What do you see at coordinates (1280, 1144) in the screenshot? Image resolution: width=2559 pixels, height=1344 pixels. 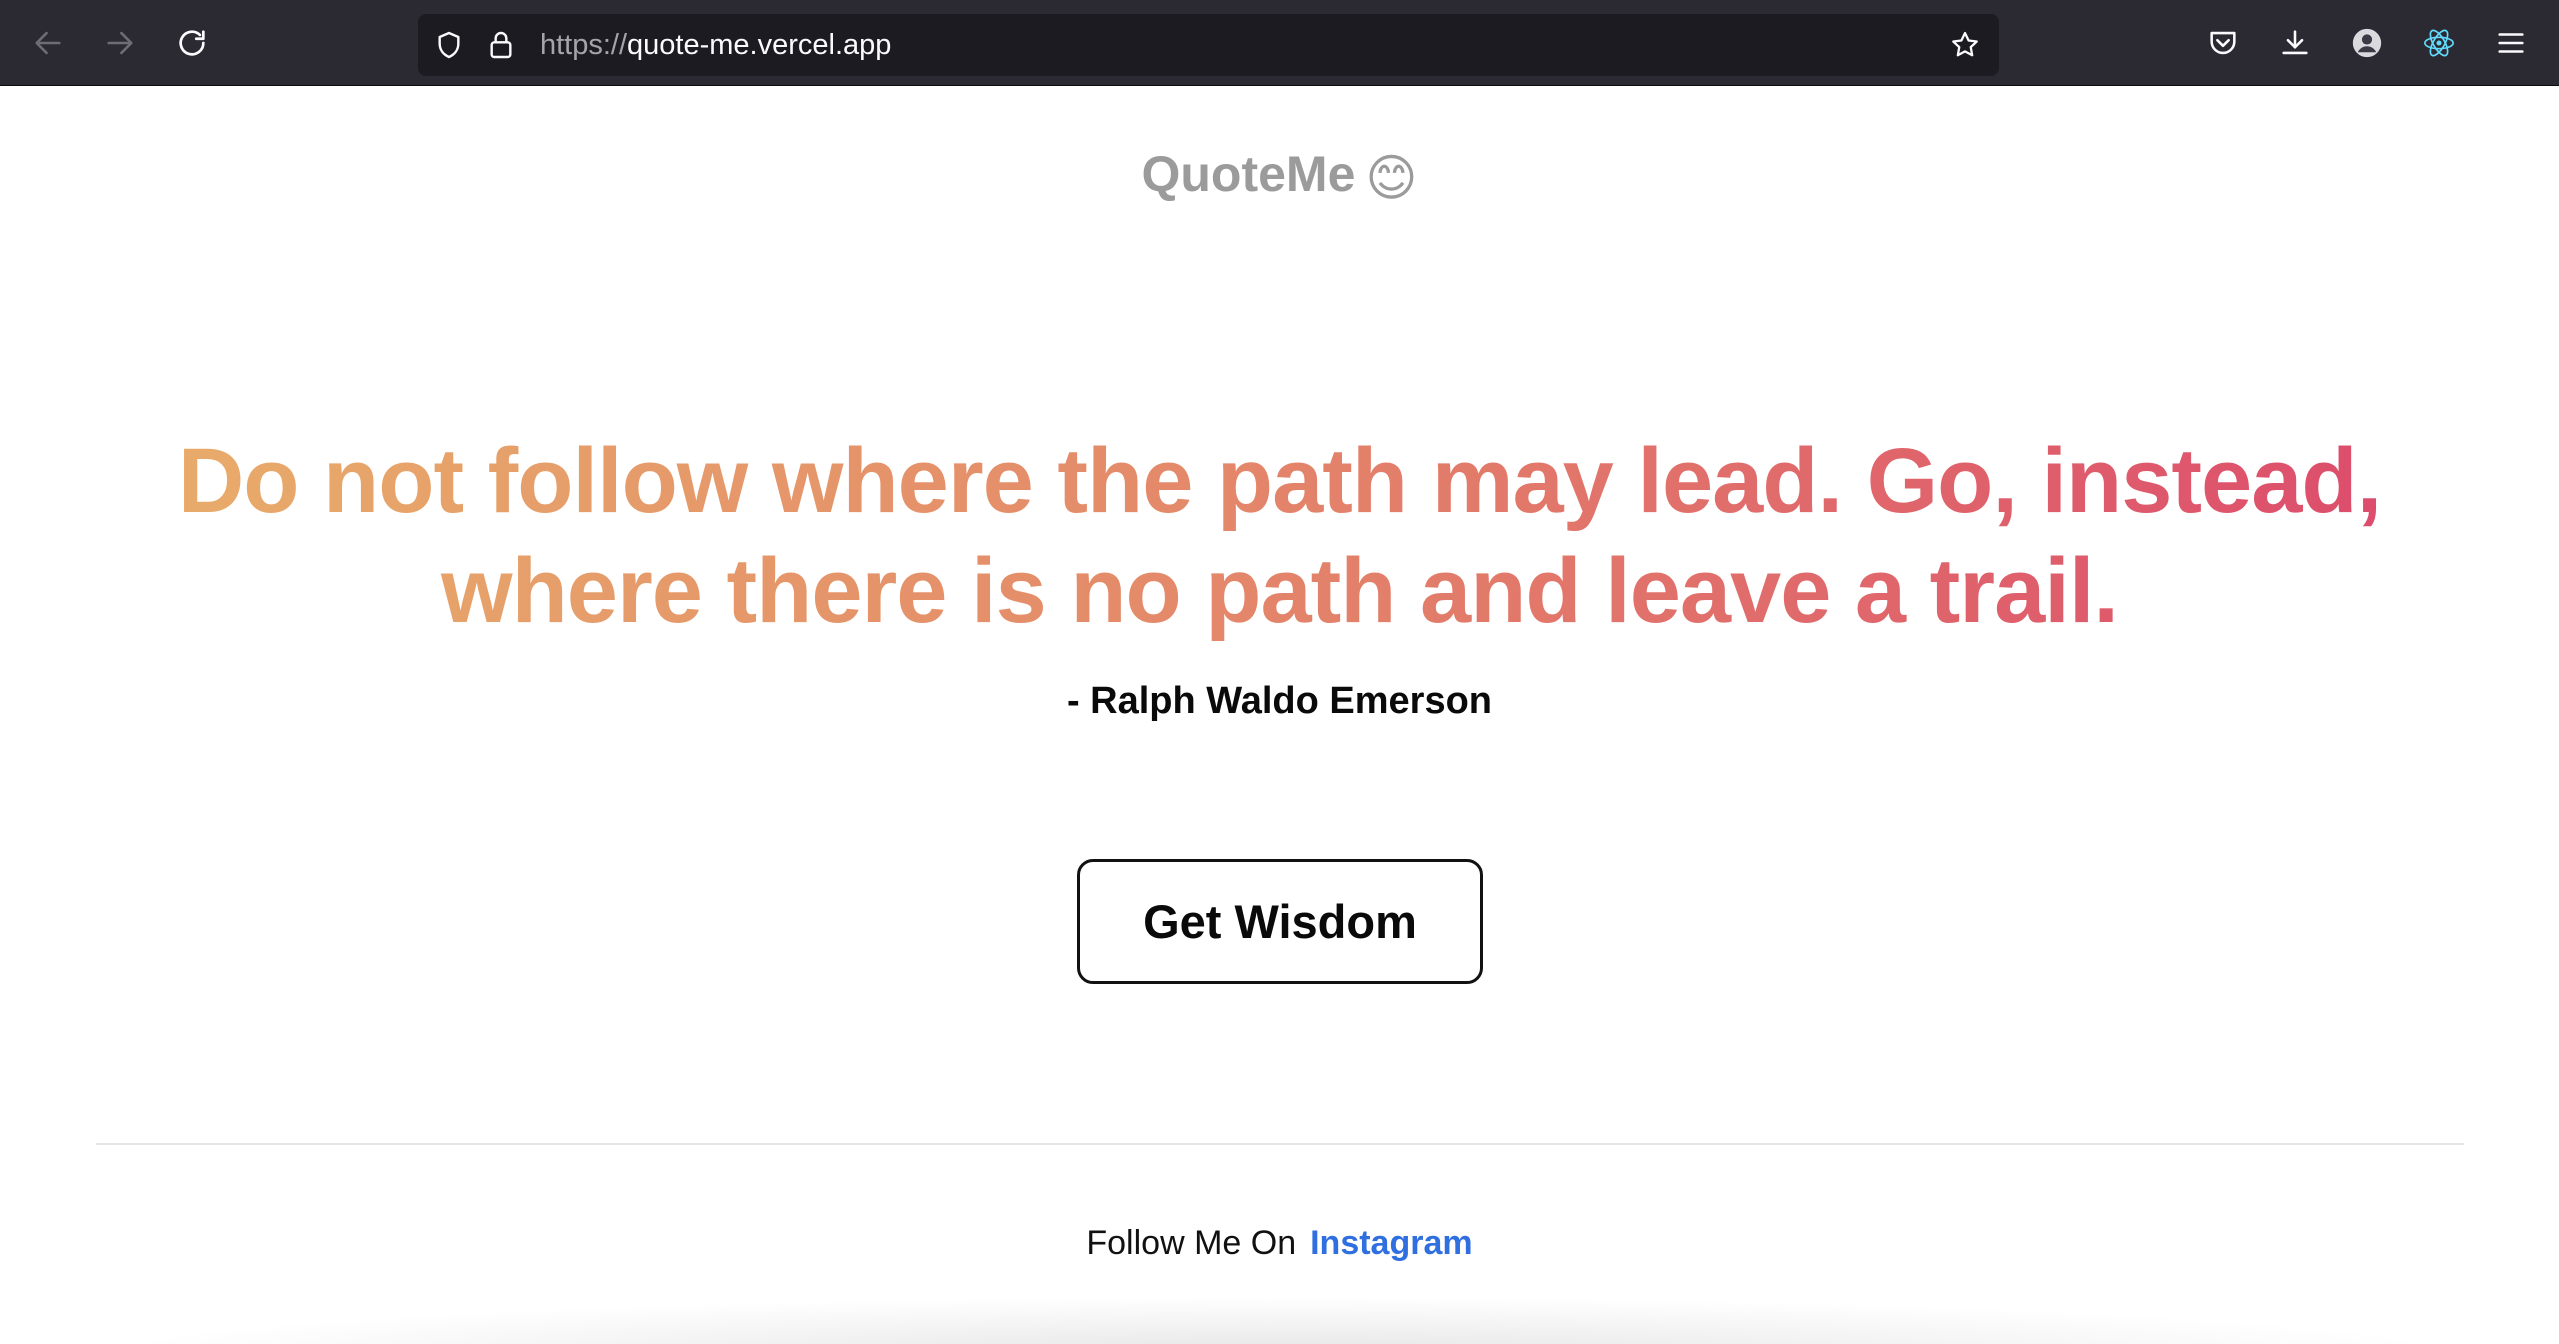 I see `footer-divider` at bounding box center [1280, 1144].